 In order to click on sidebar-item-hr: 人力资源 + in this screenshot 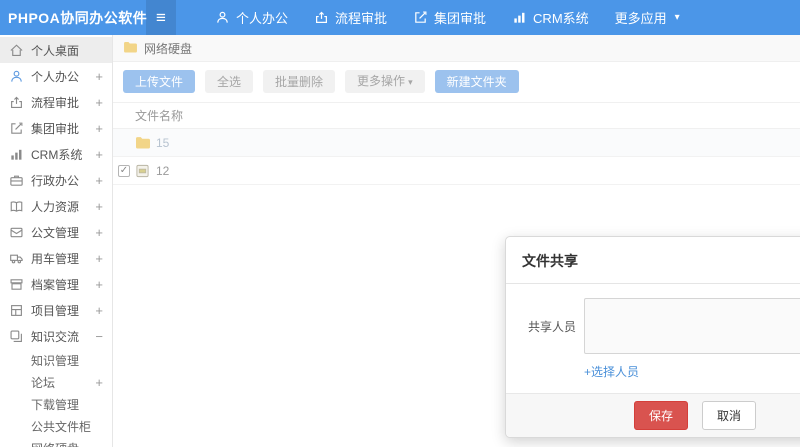, I will do `click(56, 206)`.